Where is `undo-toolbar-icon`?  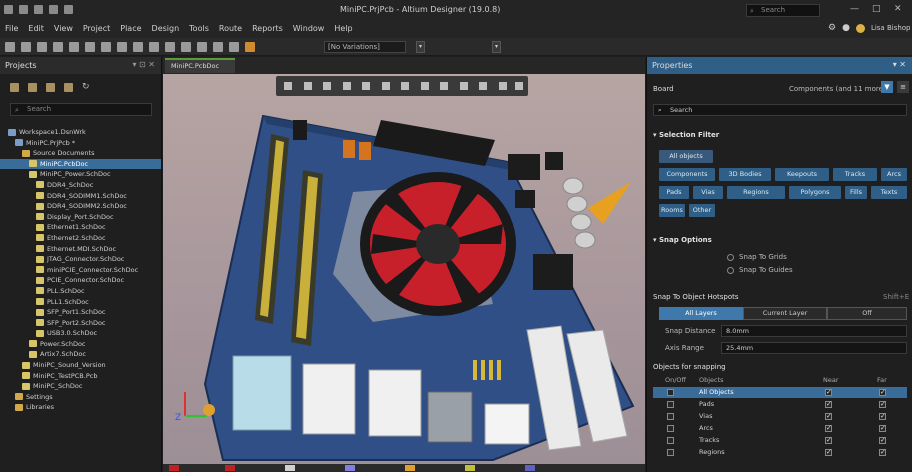 undo-toolbar-icon is located at coordinates (218, 47).